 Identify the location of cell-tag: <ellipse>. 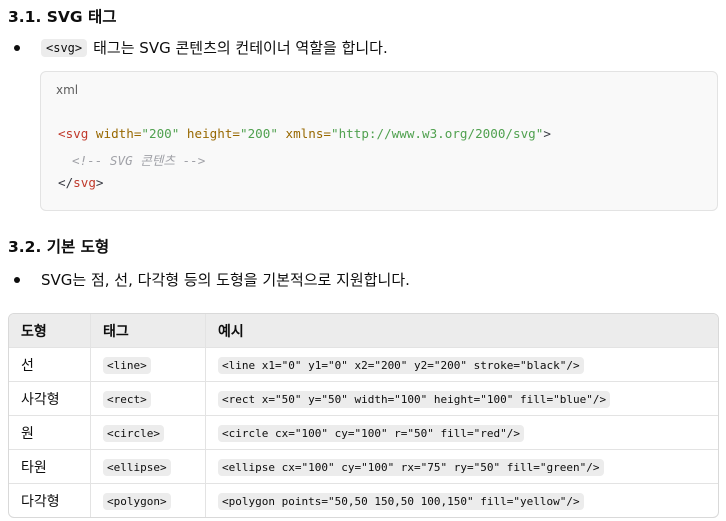
(148, 467).